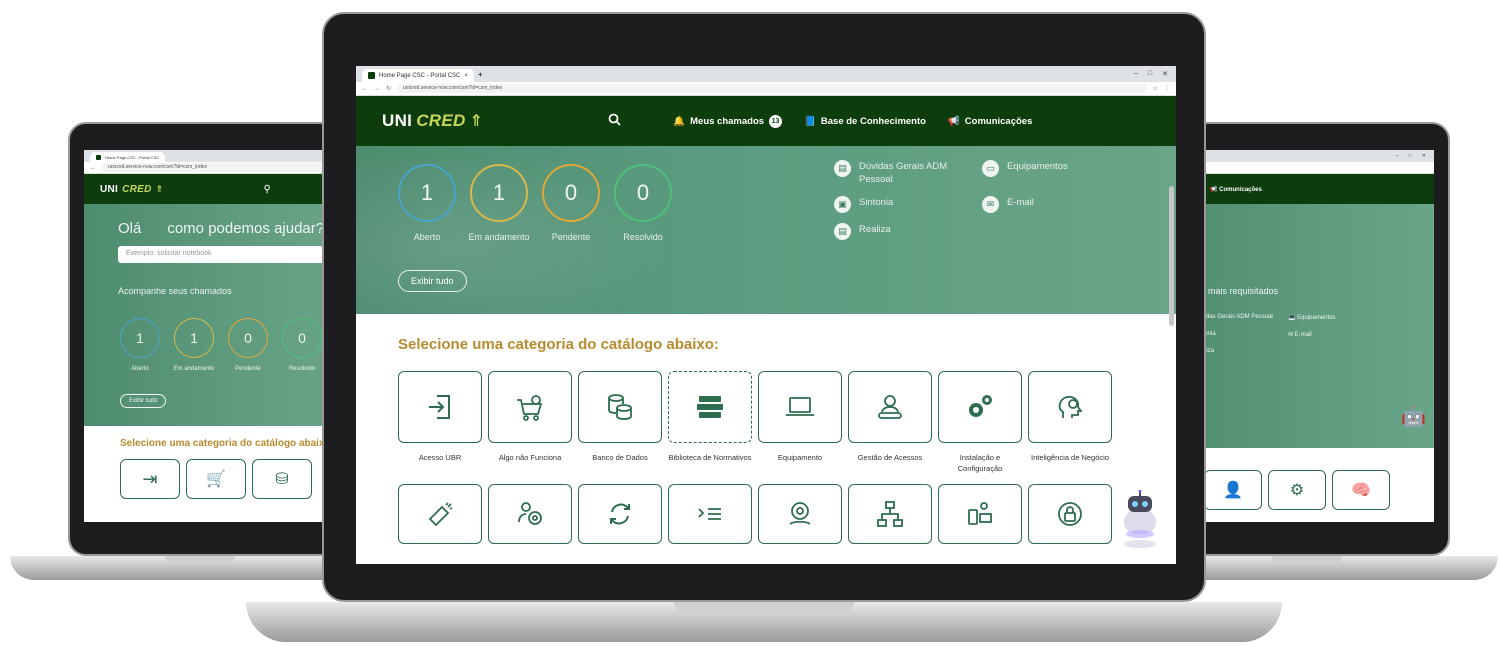 Image resolution: width=1503 pixels, height=651 pixels. What do you see at coordinates (643, 203) in the screenshot?
I see `counter-resolvido: 0 Resolvido` at bounding box center [643, 203].